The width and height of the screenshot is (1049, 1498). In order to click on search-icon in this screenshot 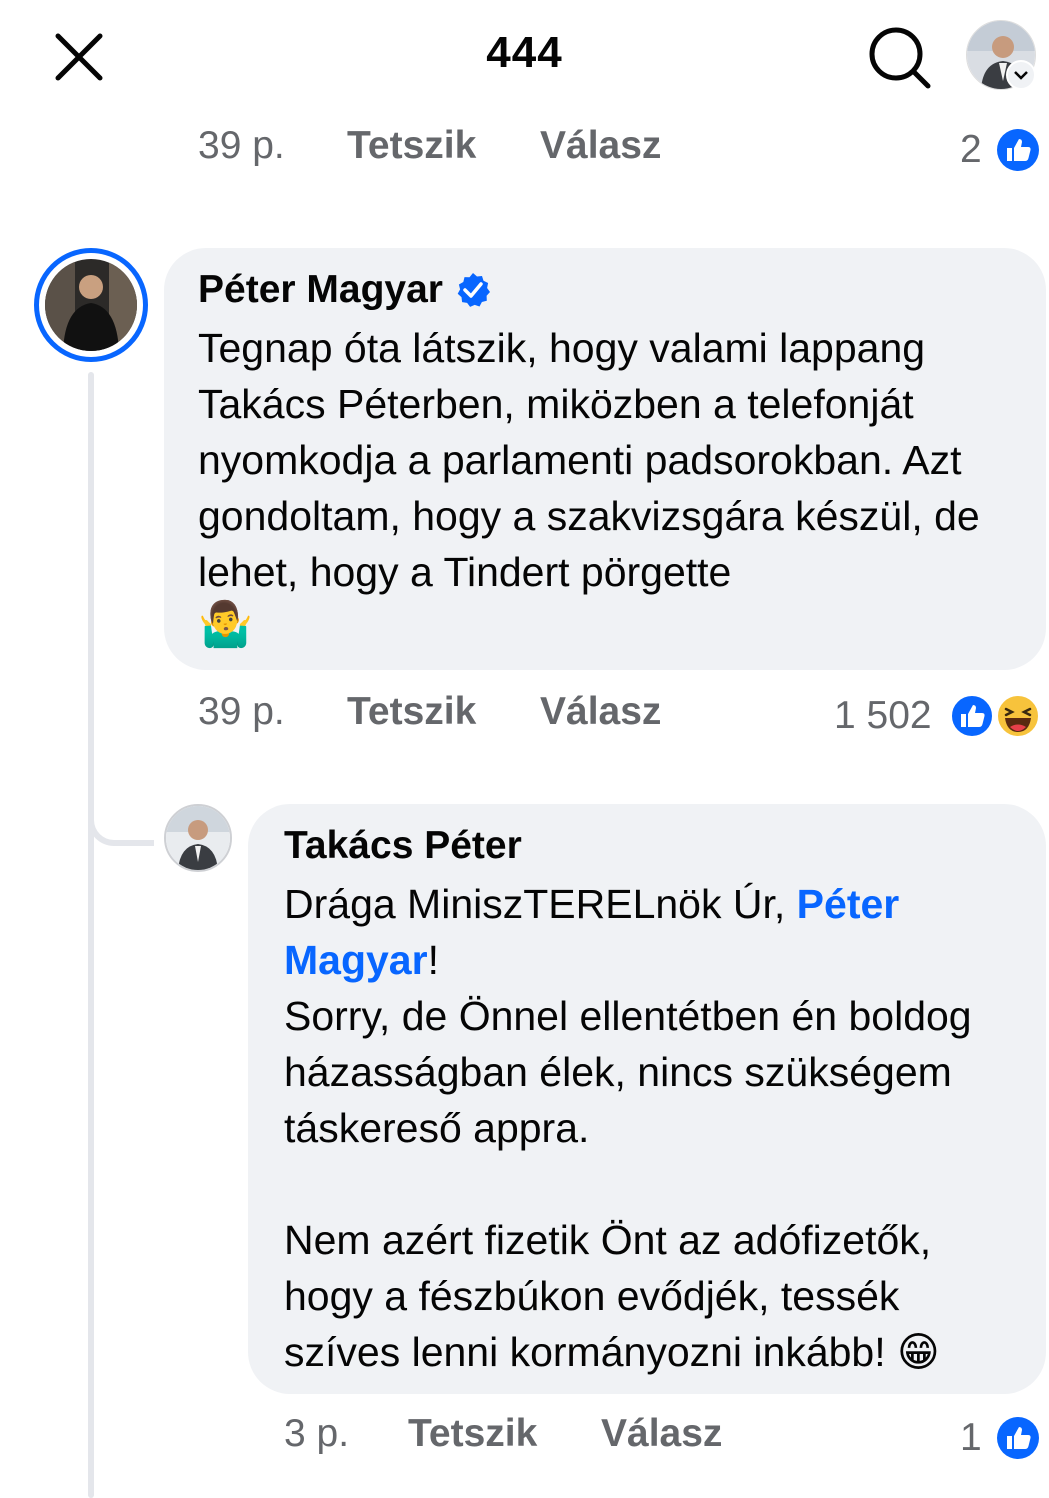, I will do `click(900, 58)`.